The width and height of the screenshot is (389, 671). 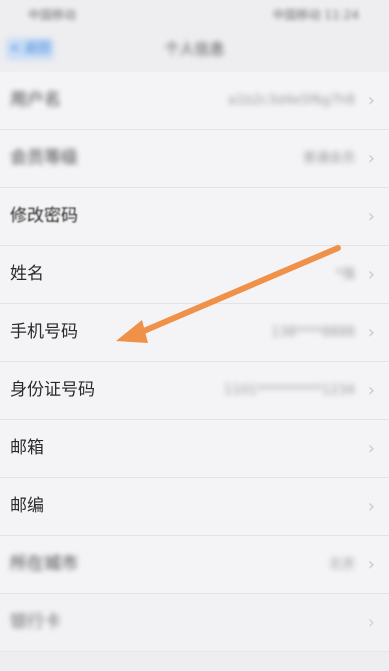 What do you see at coordinates (27, 448) in the screenshot?
I see `row-label: 邮箱` at bounding box center [27, 448].